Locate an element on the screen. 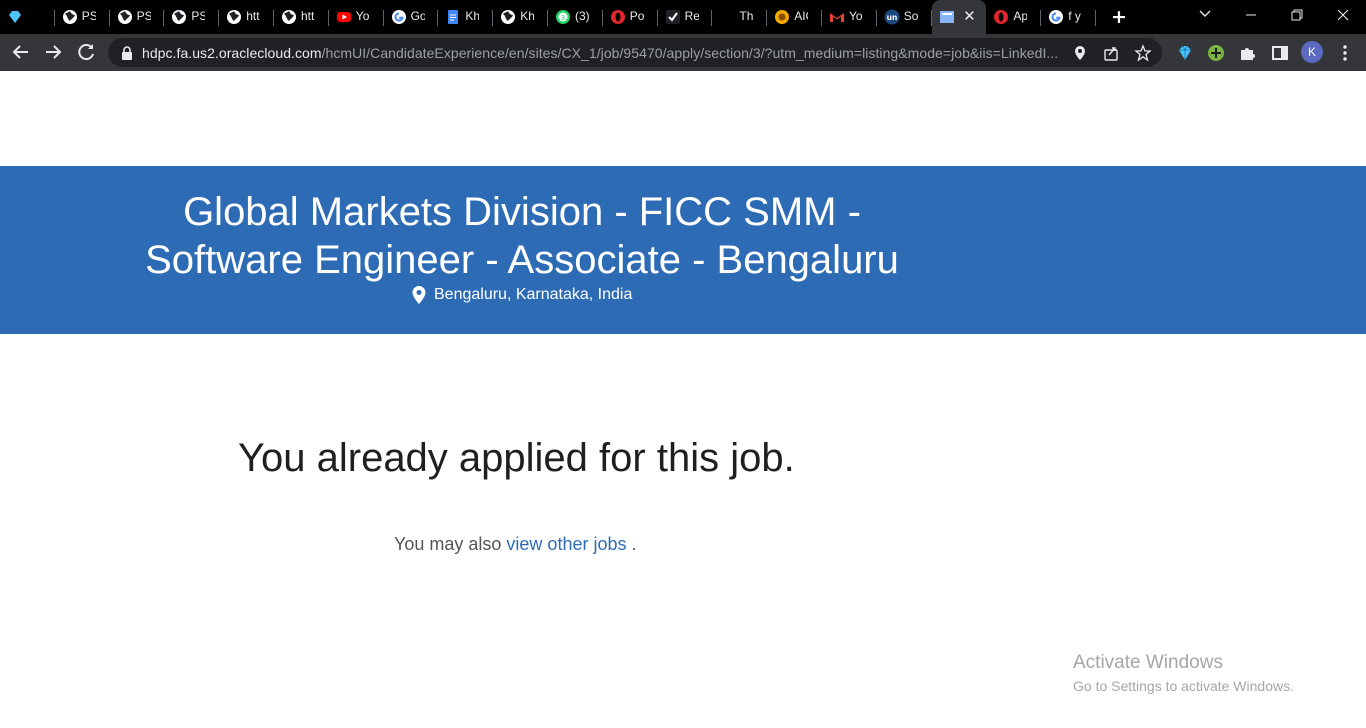 Image resolution: width=1366 pixels, height=728 pixels. star-icon is located at coordinates (1143, 53).